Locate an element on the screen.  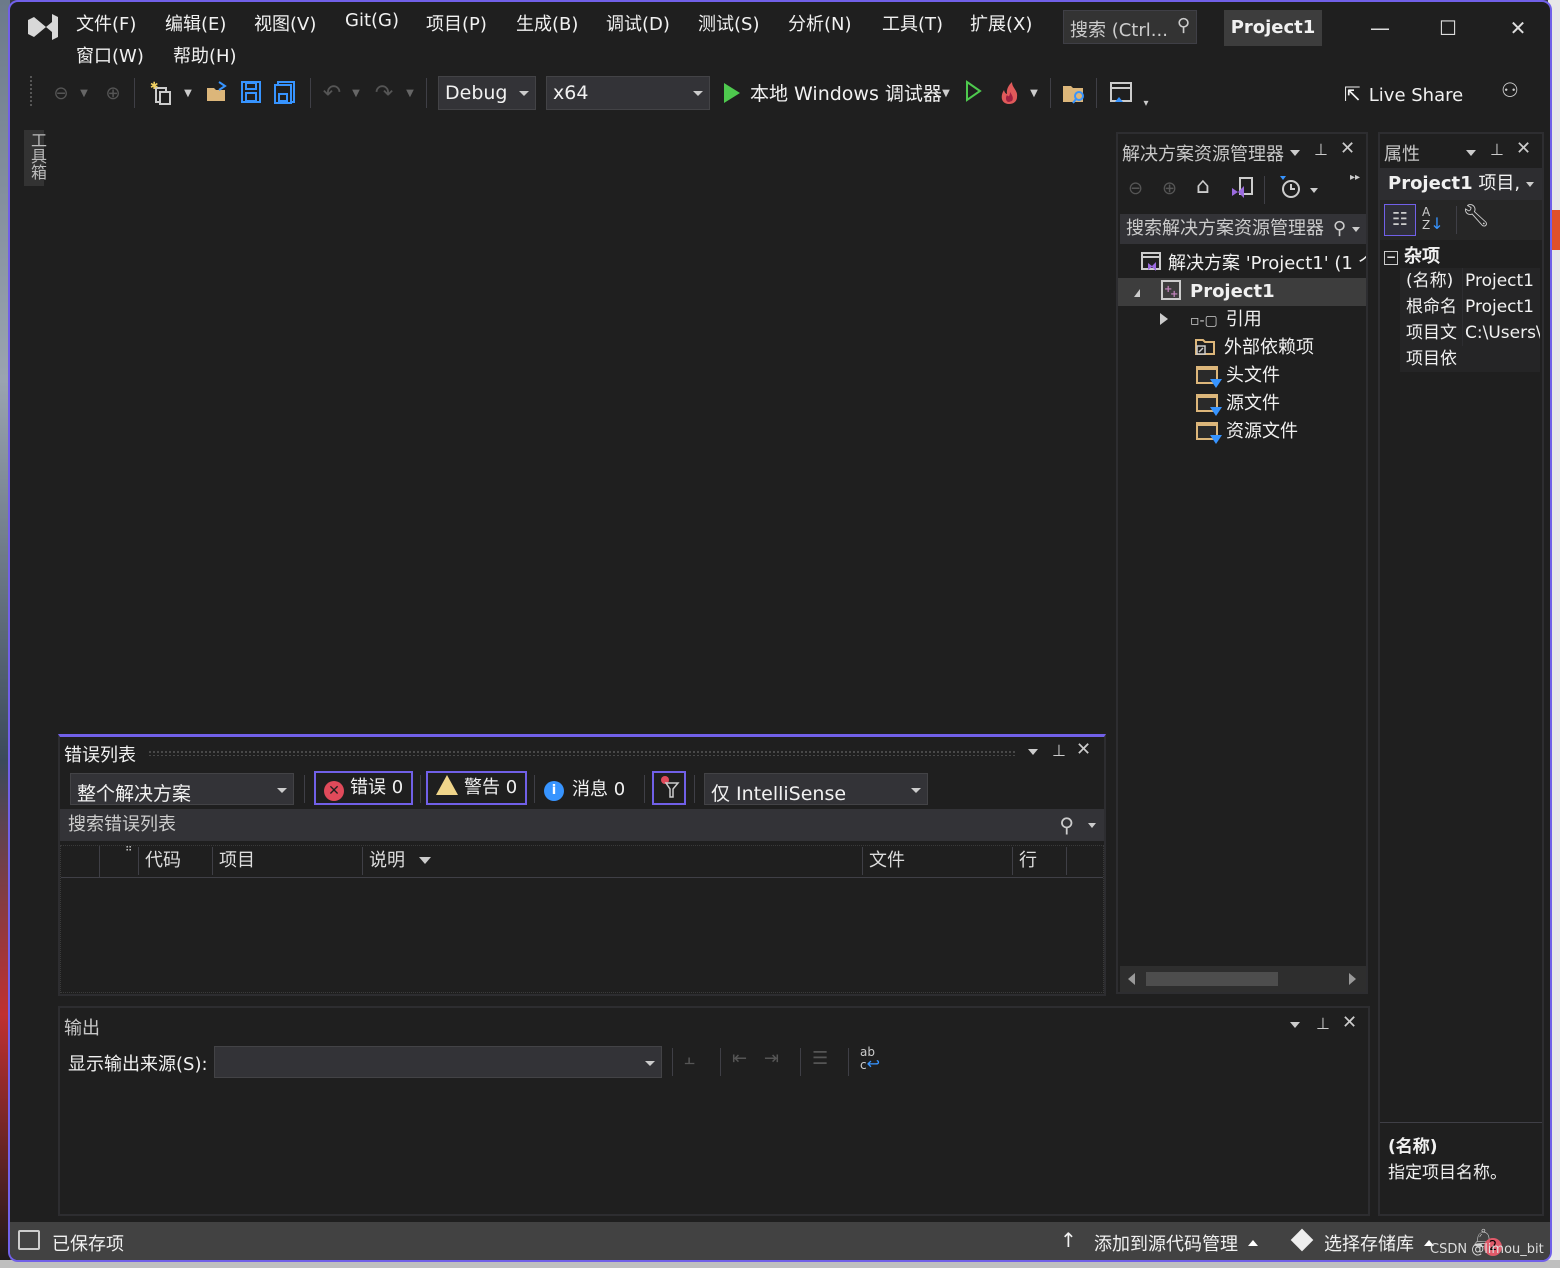
alphabetical-icon: A Z↓ is located at coordinates (1436, 220).